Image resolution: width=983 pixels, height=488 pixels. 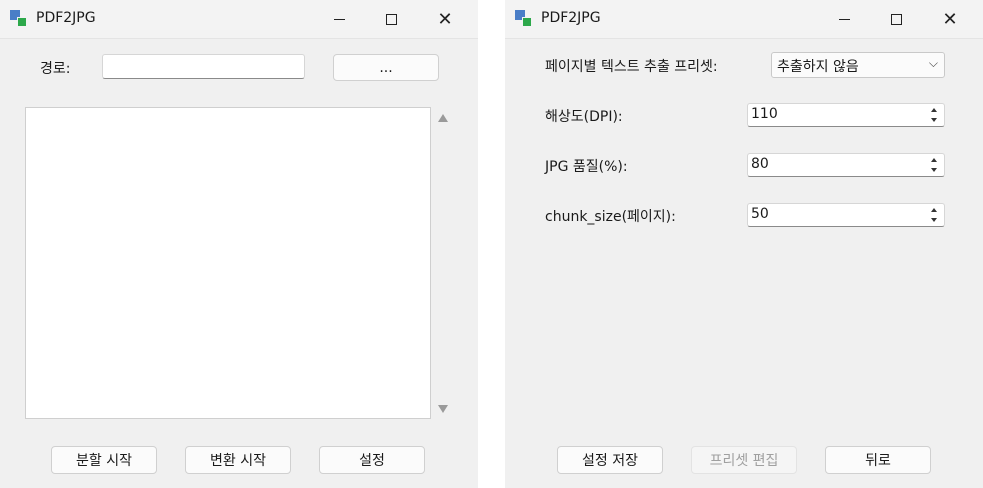 I want to click on path-input, so click(x=203, y=66).